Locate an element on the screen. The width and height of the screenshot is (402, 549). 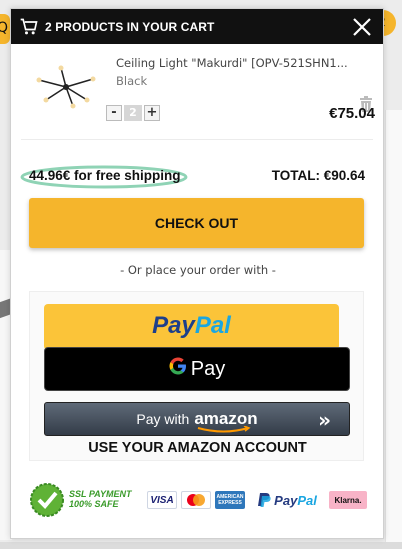
paypal-logo-text-1: Pay is located at coordinates (286, 500).